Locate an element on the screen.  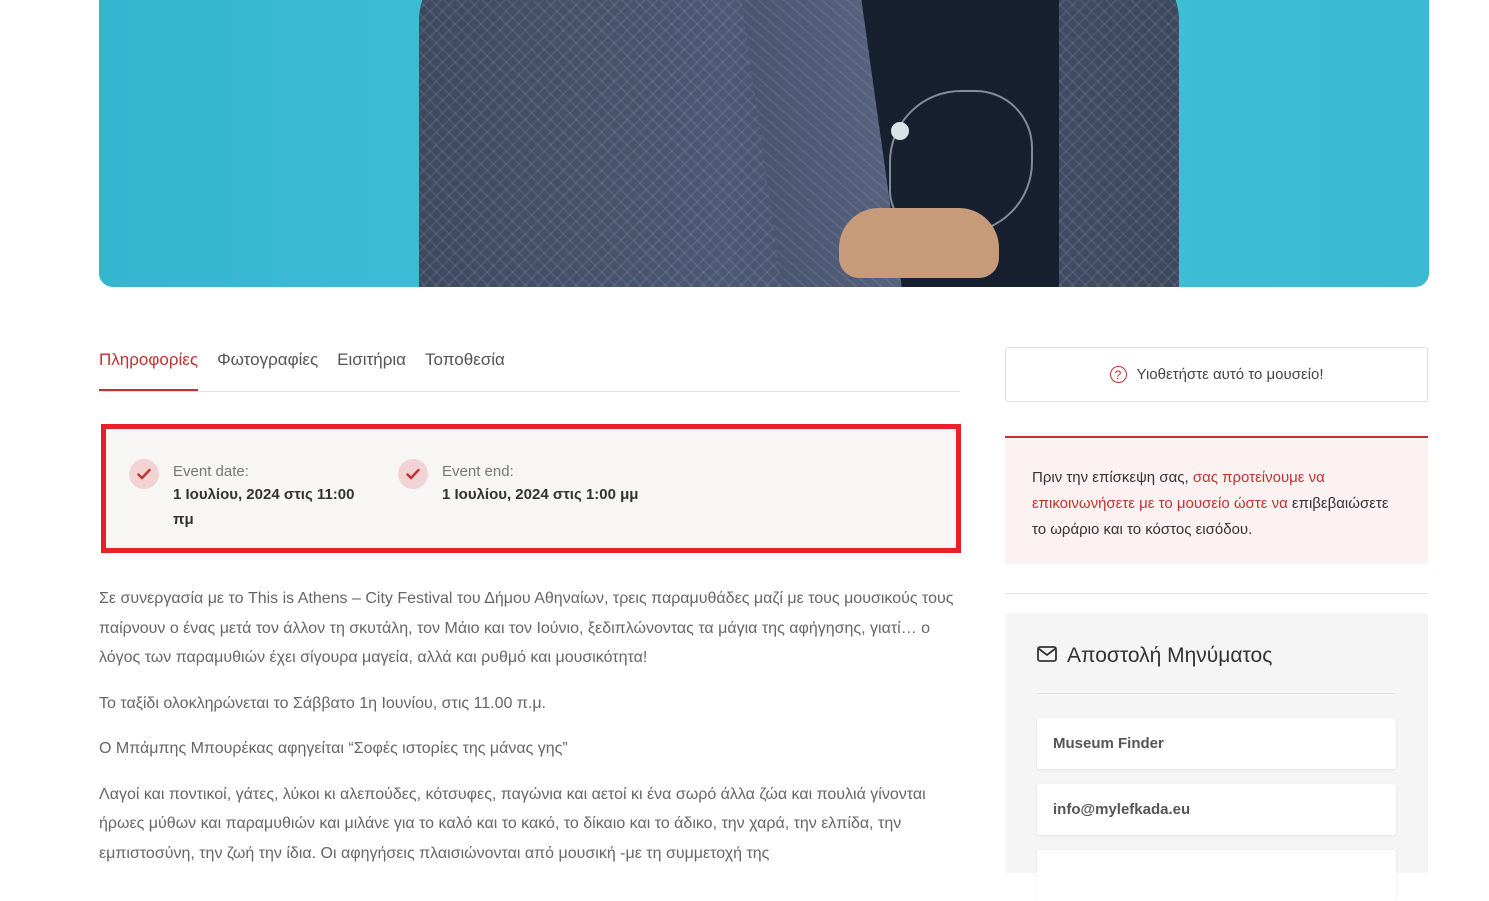
tab-photos: Φωτογραφίες is located at coordinates (267, 366).